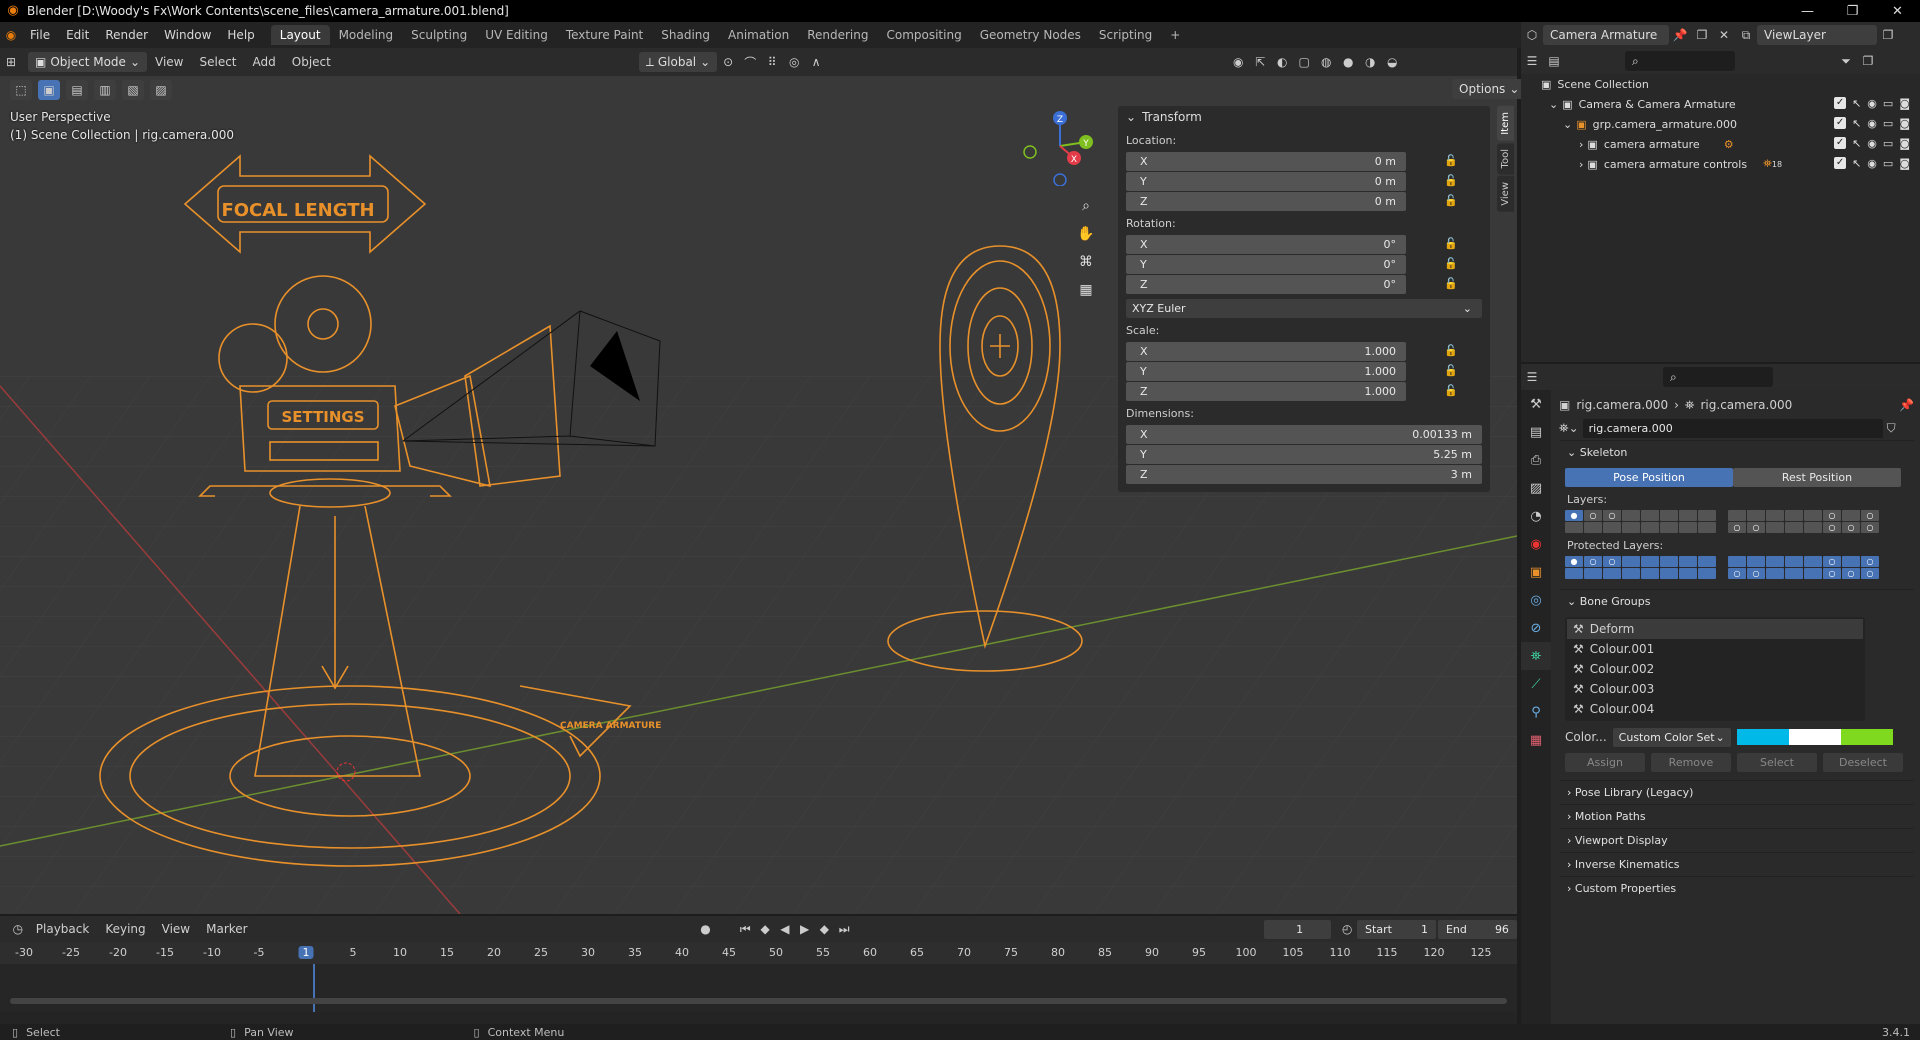 This screenshot has height=1040, width=1920. I want to click on menu-file: File, so click(40, 35).